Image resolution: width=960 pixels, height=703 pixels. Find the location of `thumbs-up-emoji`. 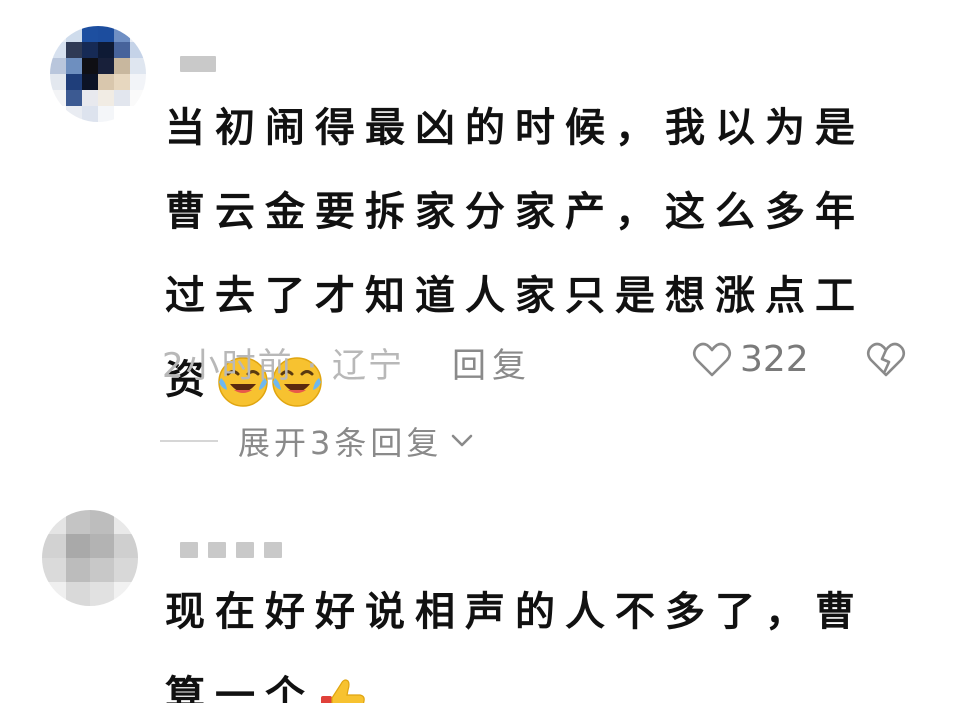

thumbs-up-emoji is located at coordinates (343, 691).